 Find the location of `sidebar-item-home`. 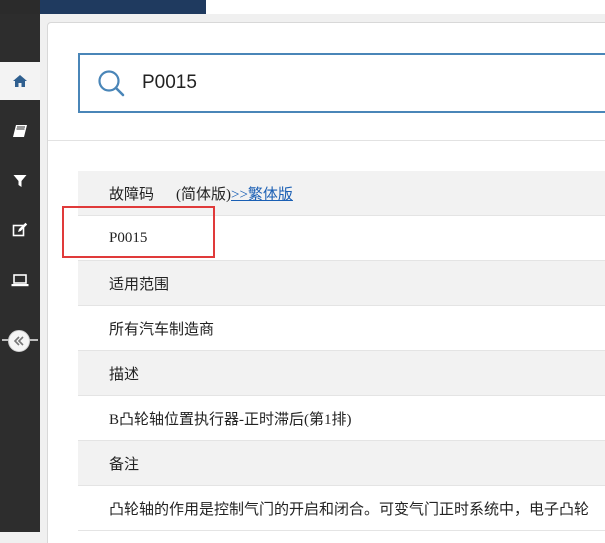

sidebar-item-home is located at coordinates (20, 81).